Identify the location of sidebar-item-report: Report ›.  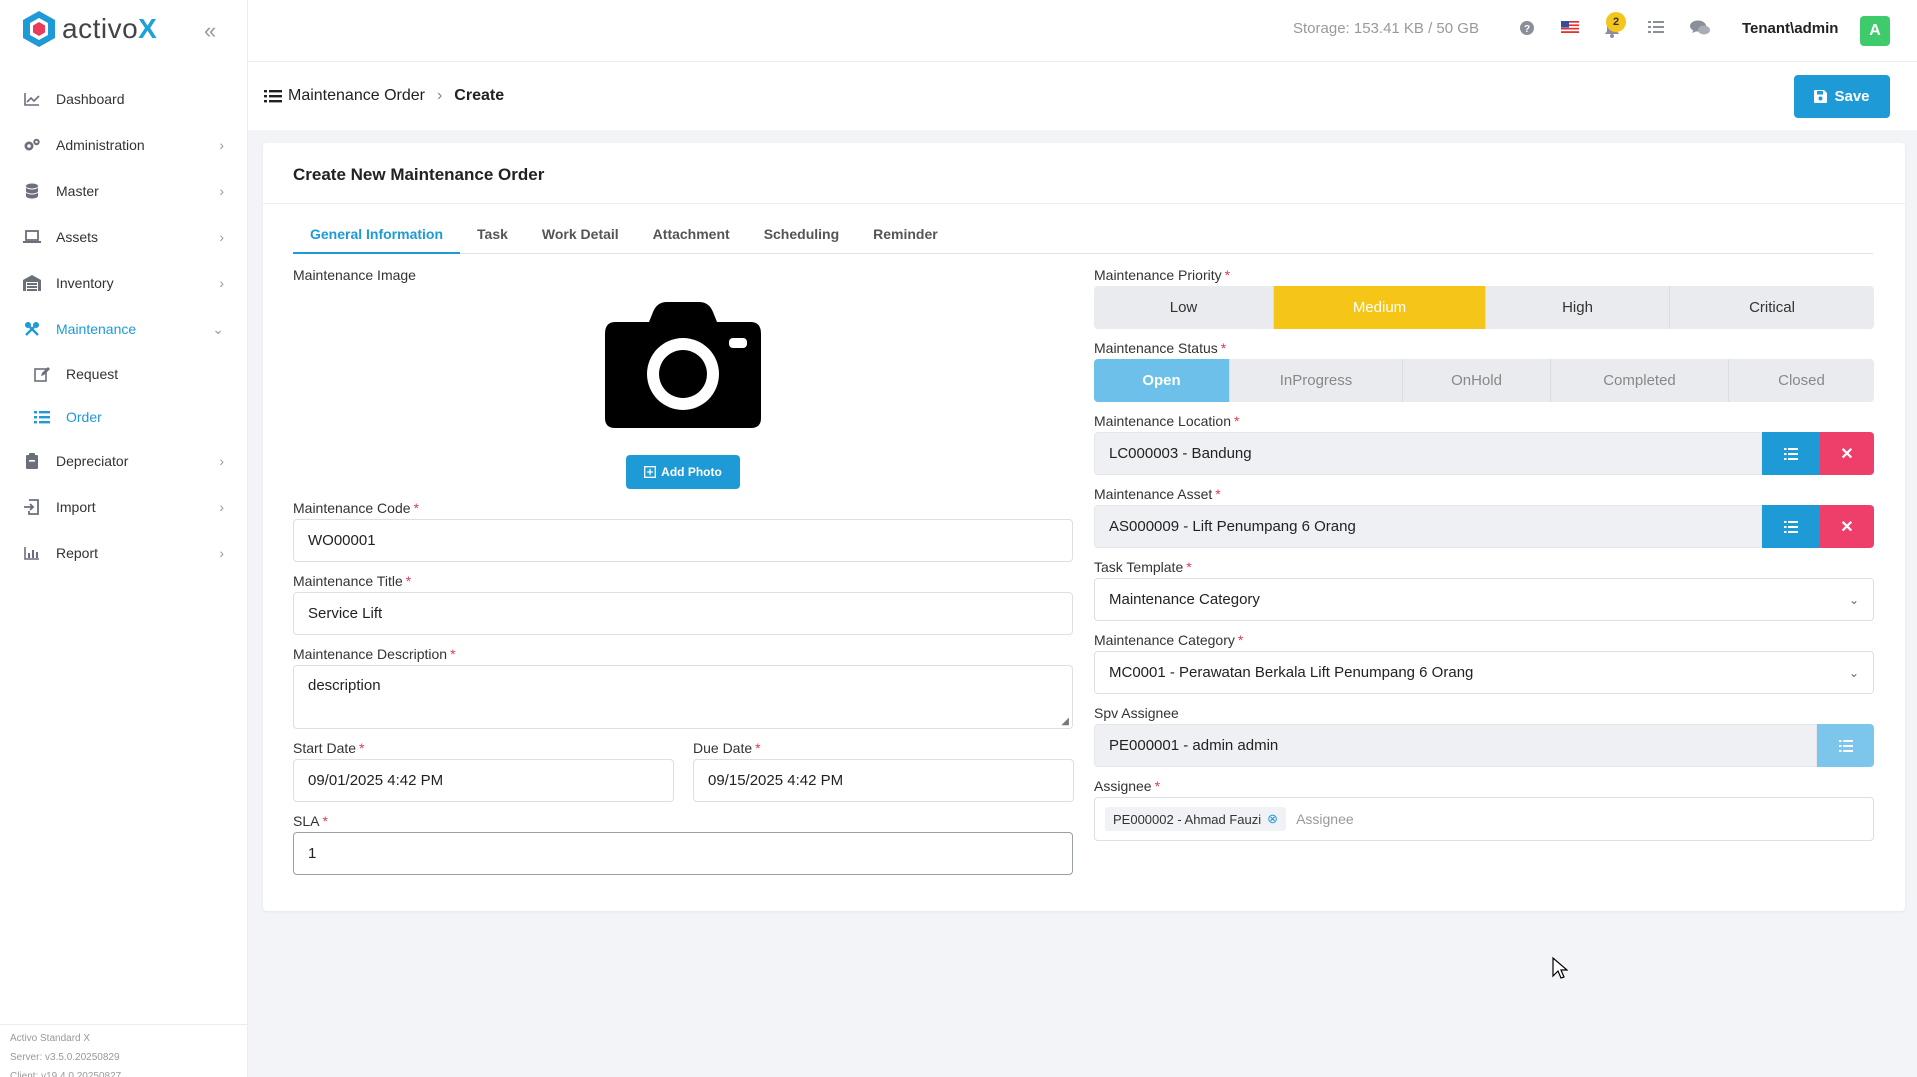
(124, 553).